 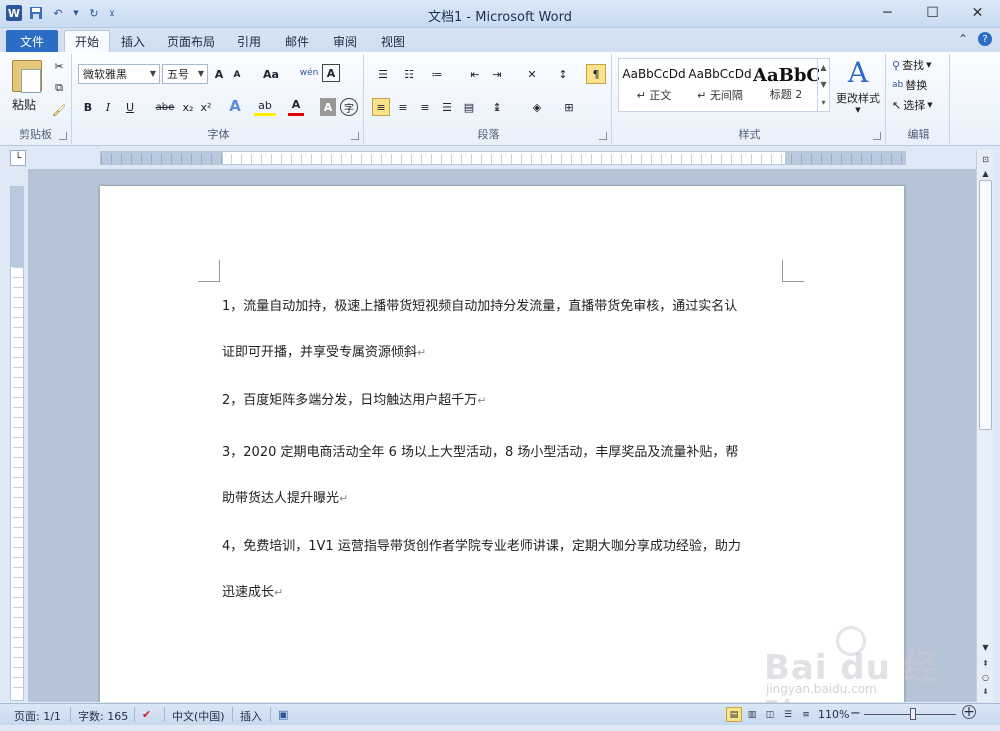 What do you see at coordinates (985, 691) in the screenshot?
I see `next-page-icon: ⇟` at bounding box center [985, 691].